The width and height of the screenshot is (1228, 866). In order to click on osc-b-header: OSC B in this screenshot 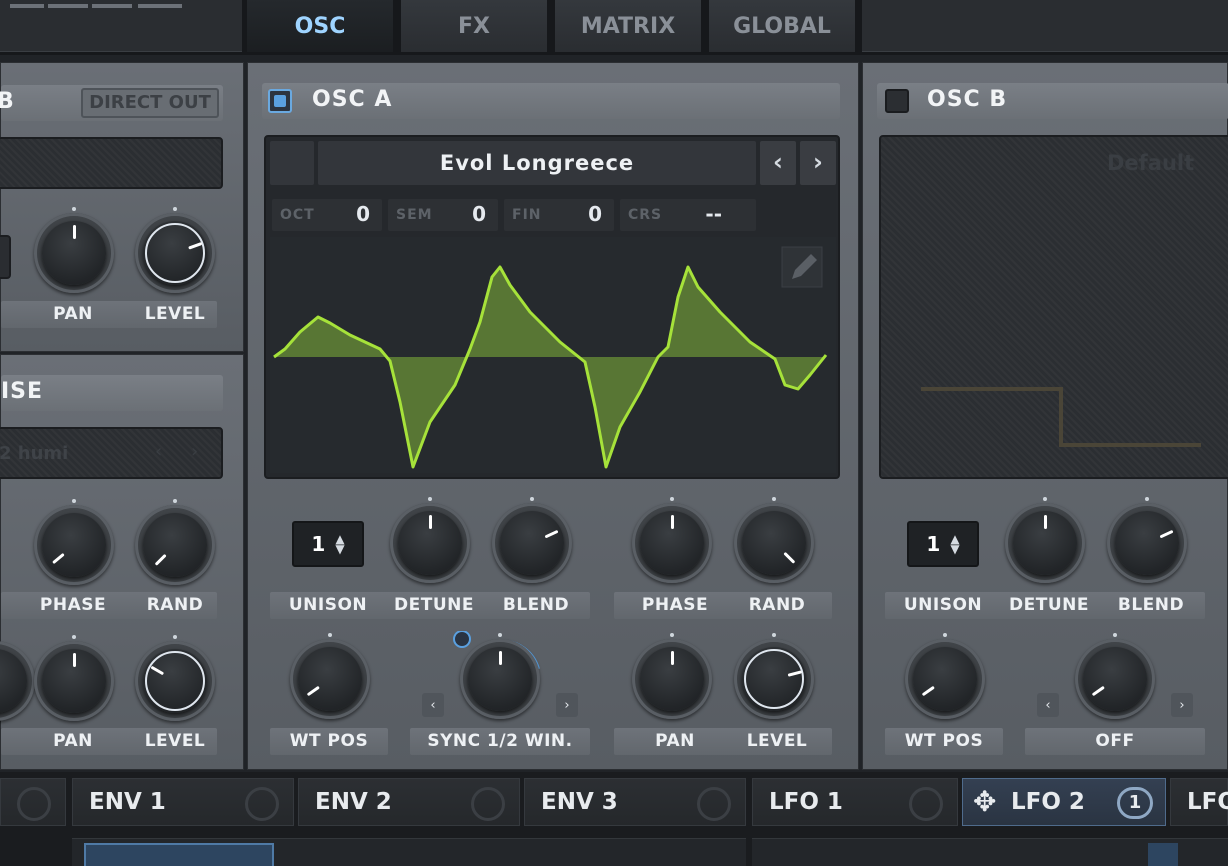, I will do `click(1052, 101)`.